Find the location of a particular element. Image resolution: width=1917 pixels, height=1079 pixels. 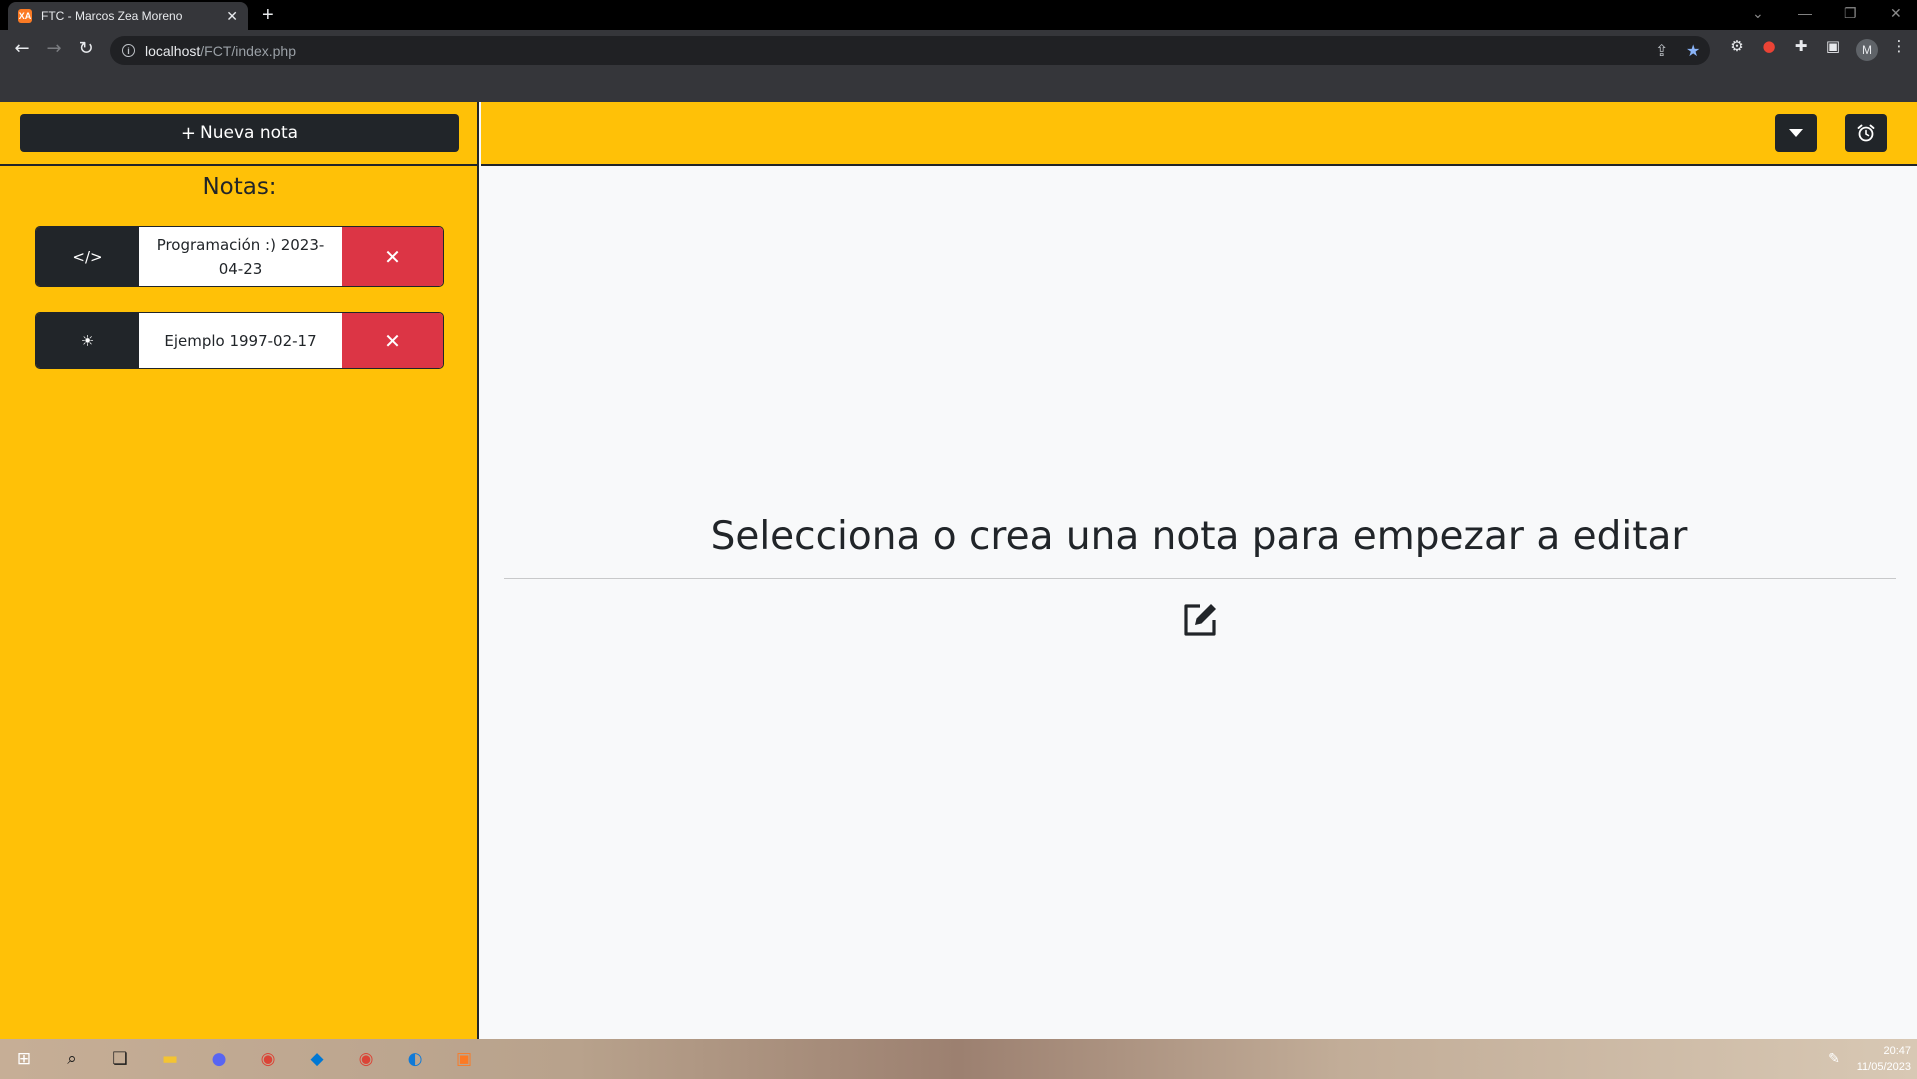

browser-toolbar: ← → ↻ i localhost/FCT/index.php ⇪ ★ is located at coordinates (958, 50).